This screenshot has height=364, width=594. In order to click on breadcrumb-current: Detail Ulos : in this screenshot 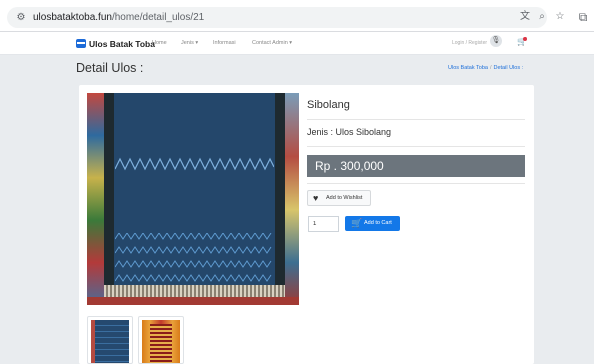, I will do `click(508, 68)`.